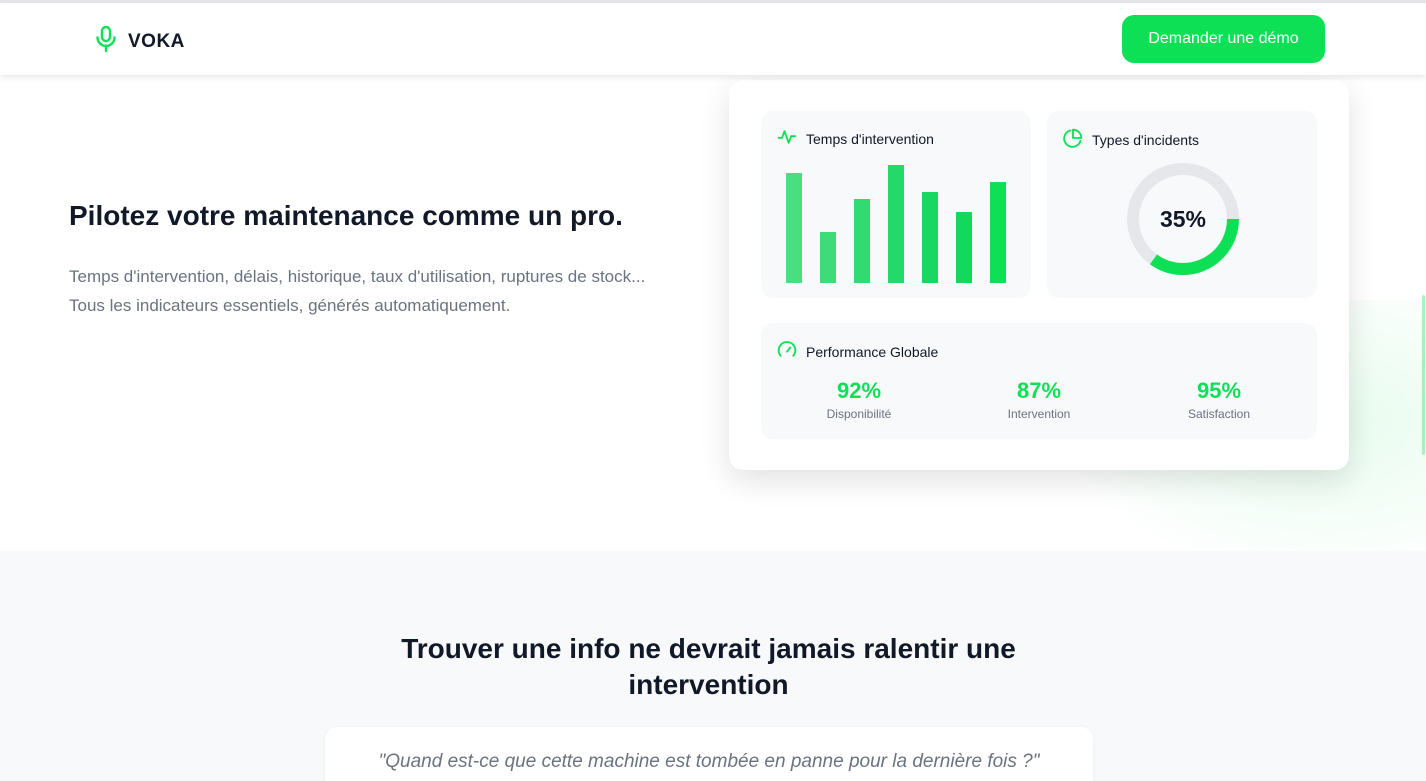  I want to click on metric-value: 87%, so click(1039, 390).